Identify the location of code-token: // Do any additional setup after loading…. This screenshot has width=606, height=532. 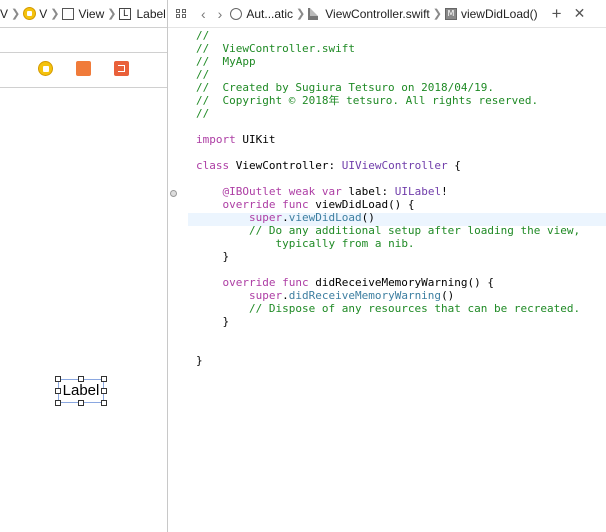
(414, 230).